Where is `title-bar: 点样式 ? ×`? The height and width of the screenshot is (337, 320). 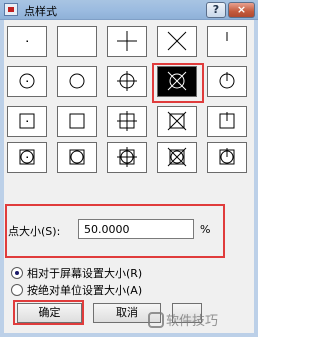
title-bar: 点样式 ? × is located at coordinates (129, 10).